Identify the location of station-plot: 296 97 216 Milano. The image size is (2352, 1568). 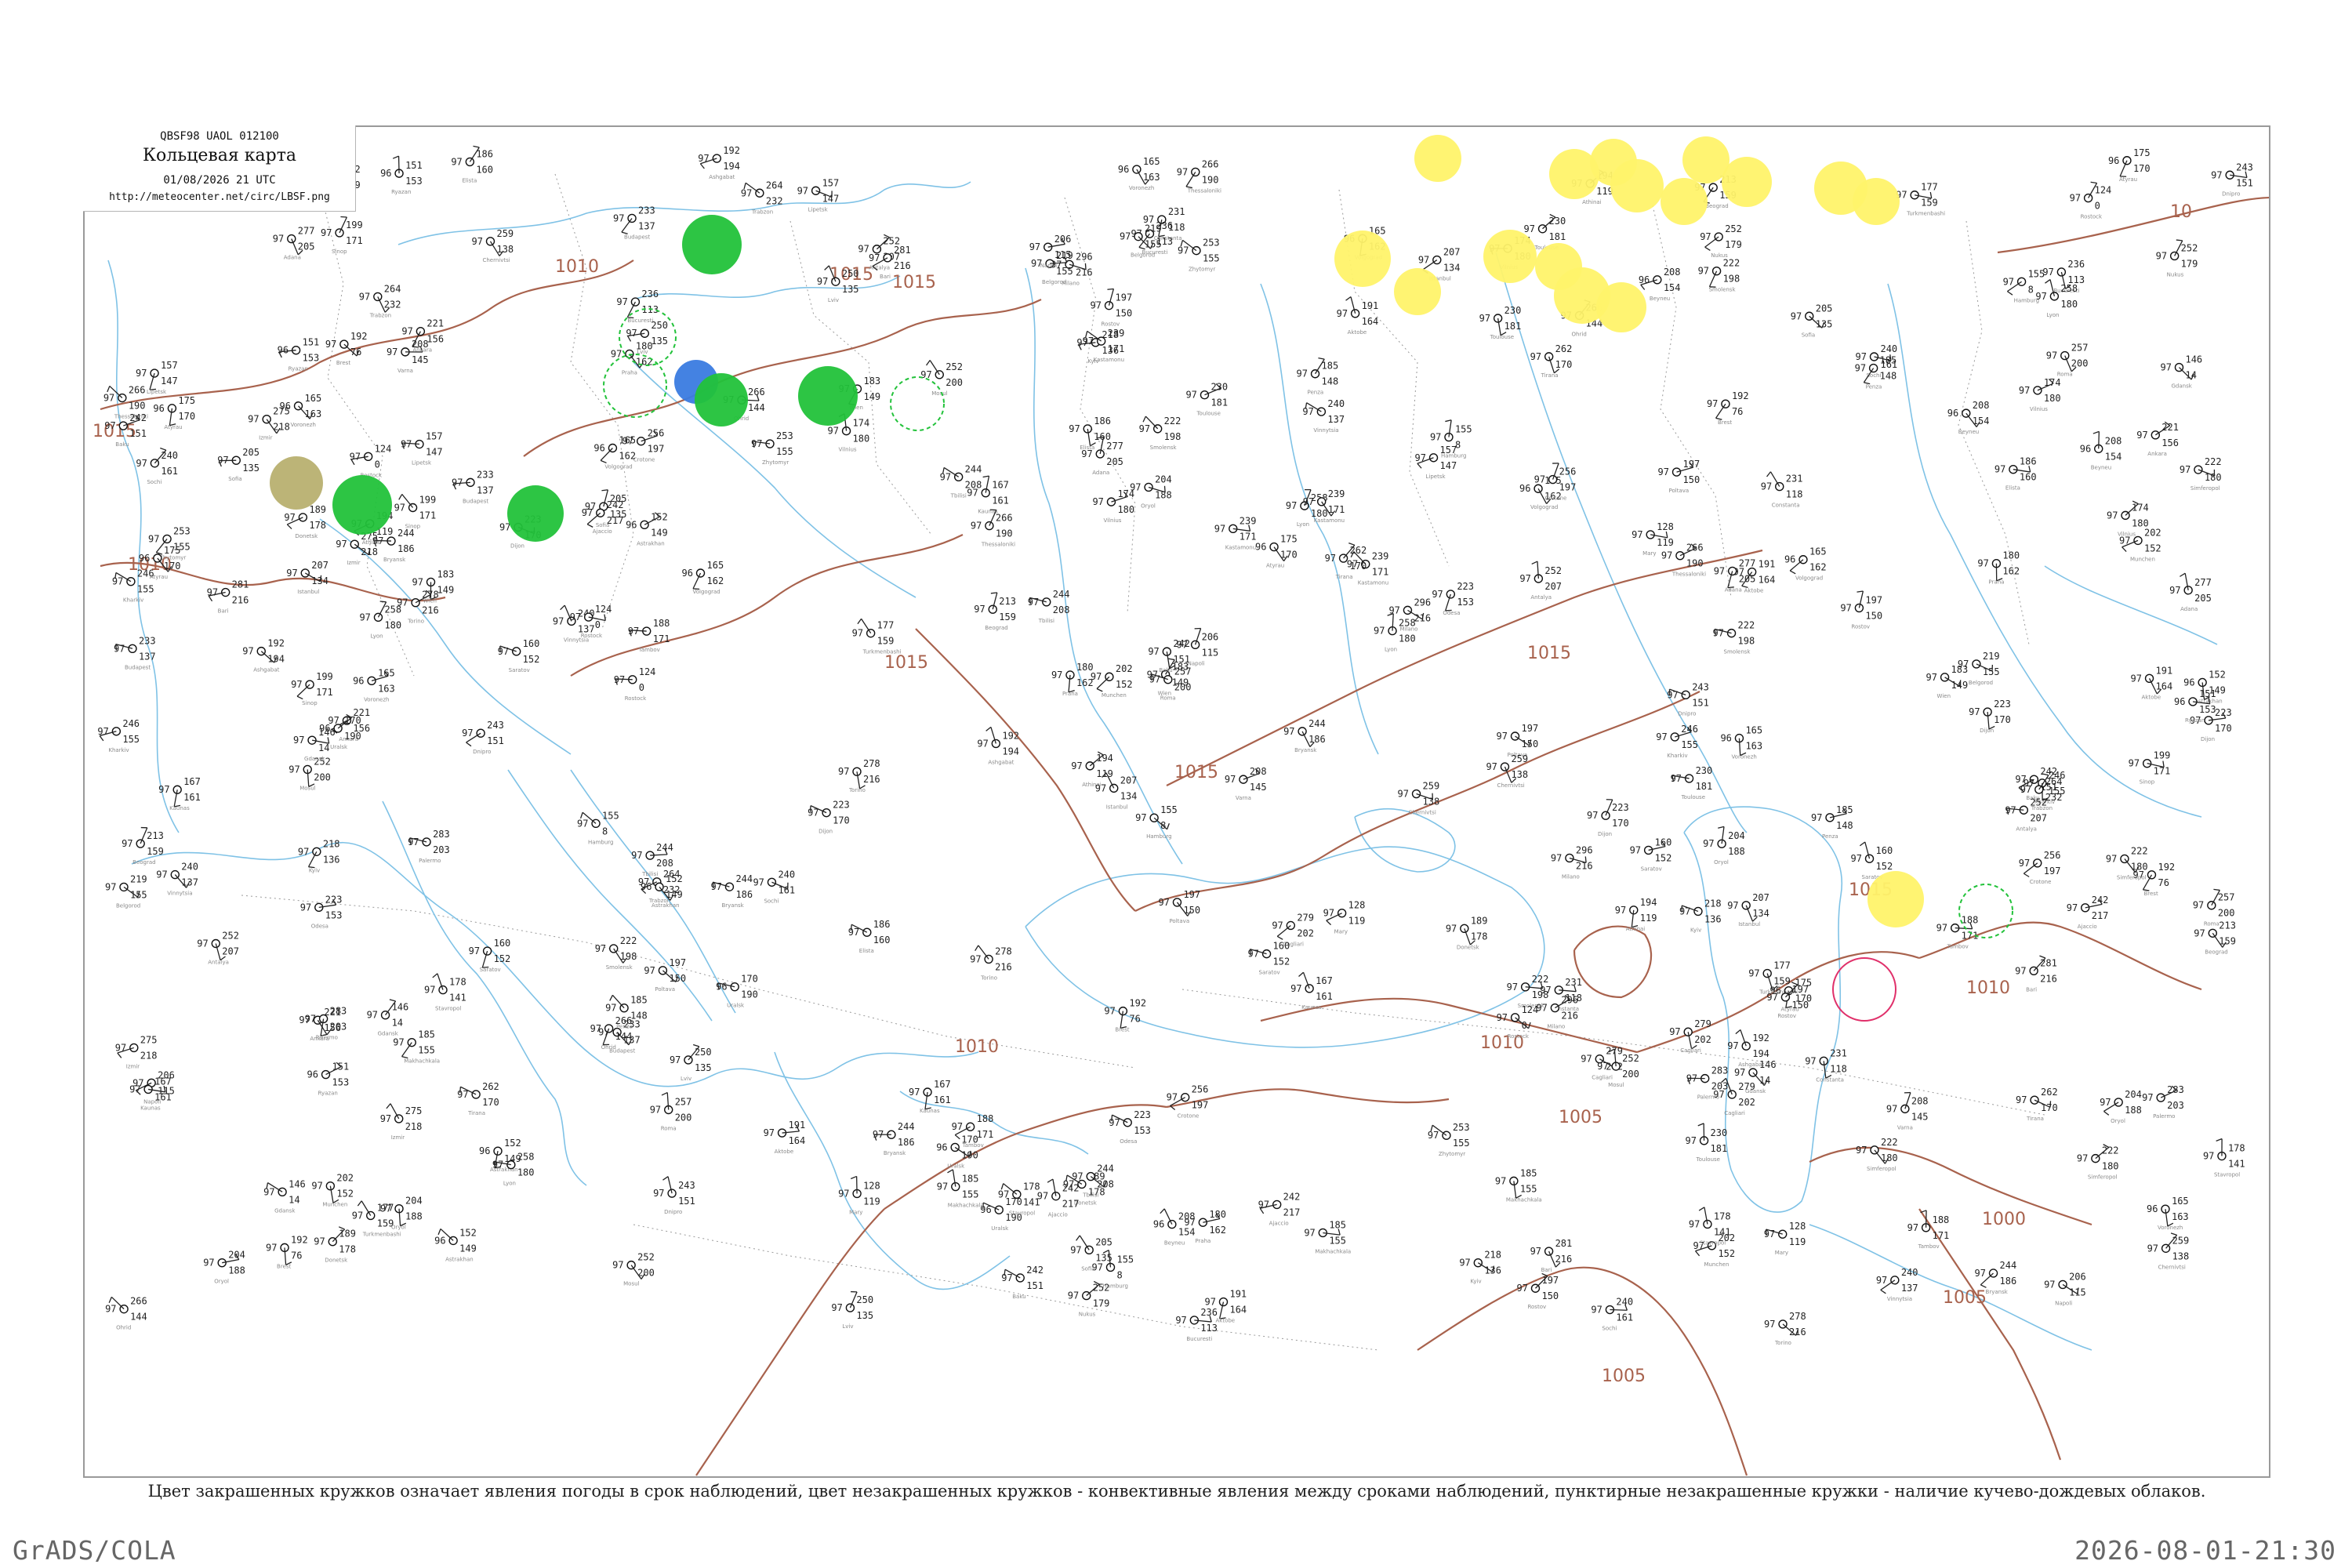
(1572, 862).